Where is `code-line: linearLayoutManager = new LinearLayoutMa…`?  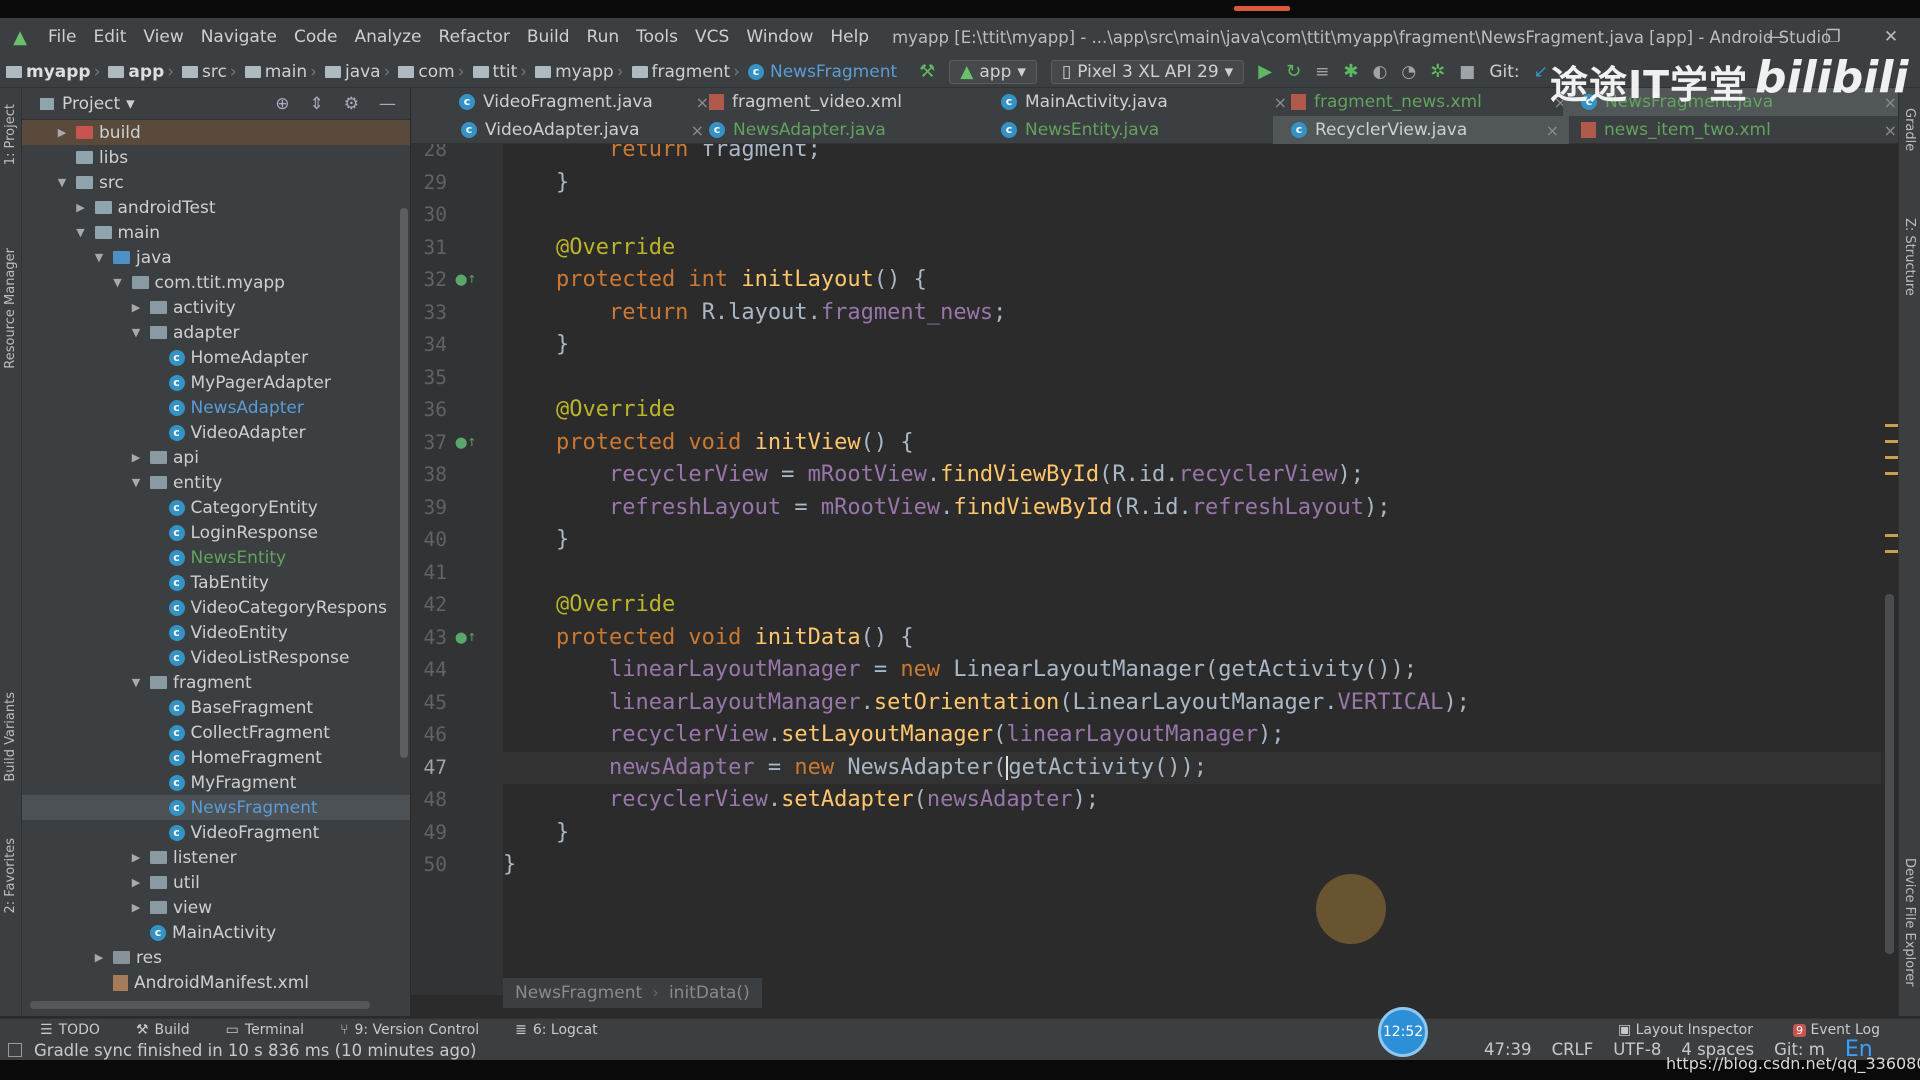
code-line: linearLayoutManager = new LinearLayoutMa… is located at coordinates (1193, 670).